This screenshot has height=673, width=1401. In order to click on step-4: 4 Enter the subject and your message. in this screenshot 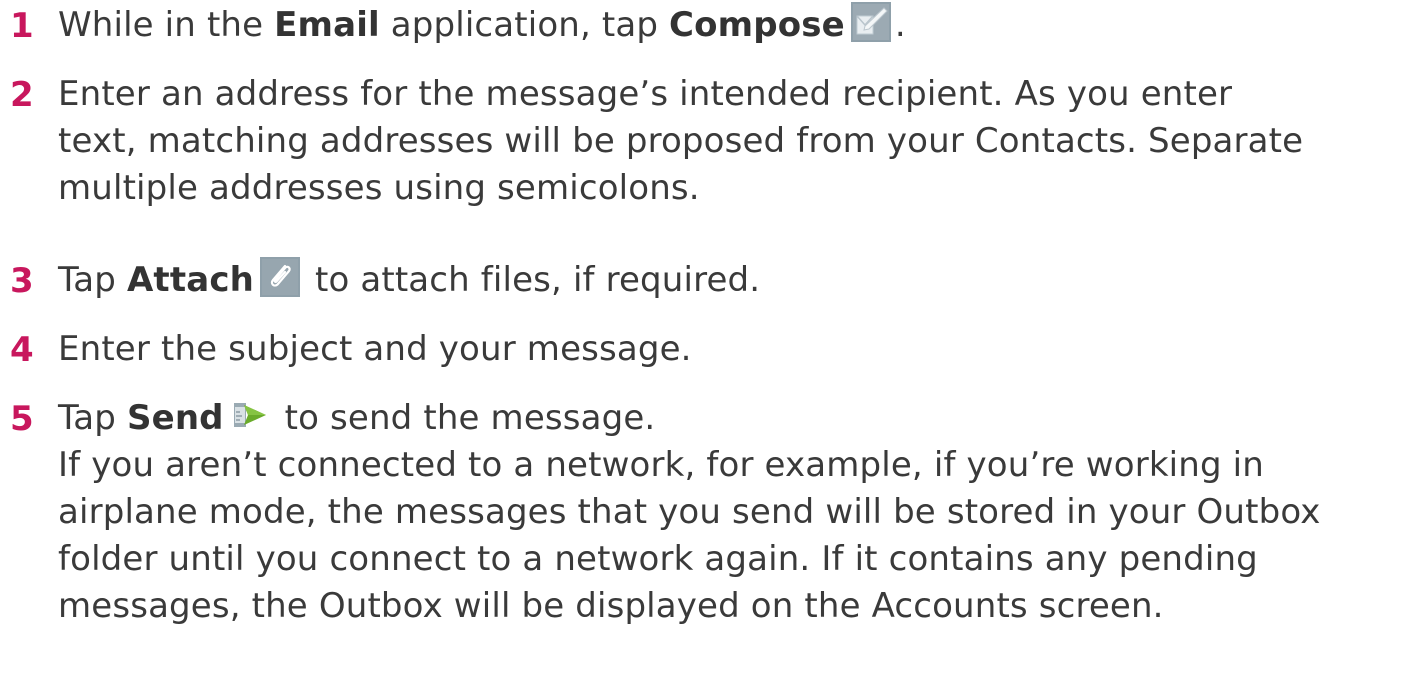, I will do `click(351, 350)`.